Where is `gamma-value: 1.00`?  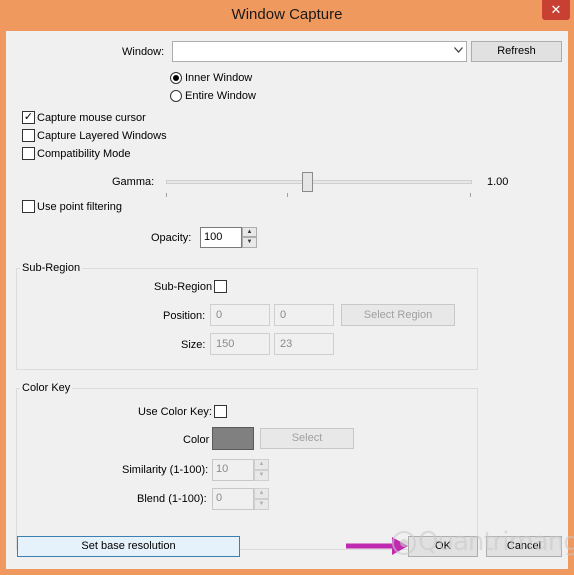 gamma-value: 1.00 is located at coordinates (498, 182).